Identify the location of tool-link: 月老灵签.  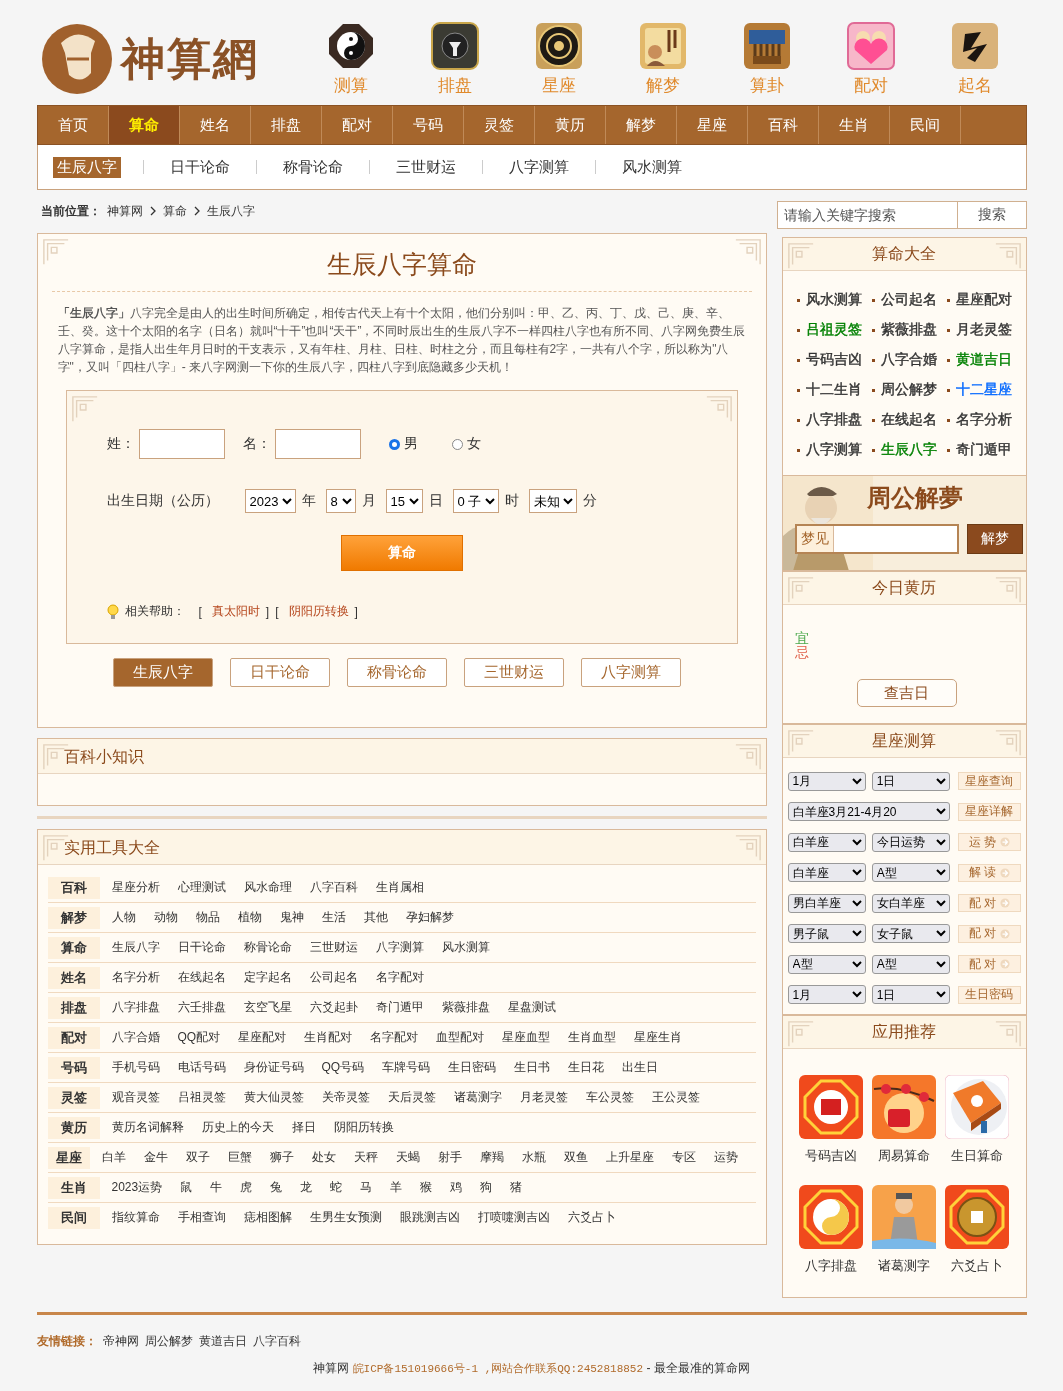
(543, 1097).